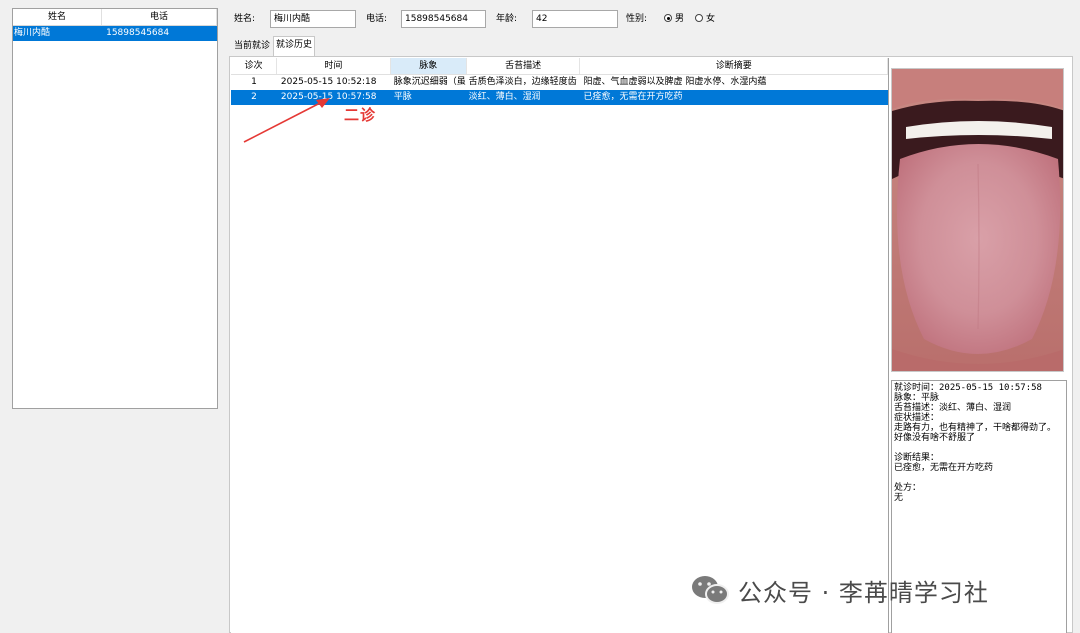 Image resolution: width=1080 pixels, height=633 pixels. I want to click on column-header-tongue: 舌苔描述, so click(524, 66).